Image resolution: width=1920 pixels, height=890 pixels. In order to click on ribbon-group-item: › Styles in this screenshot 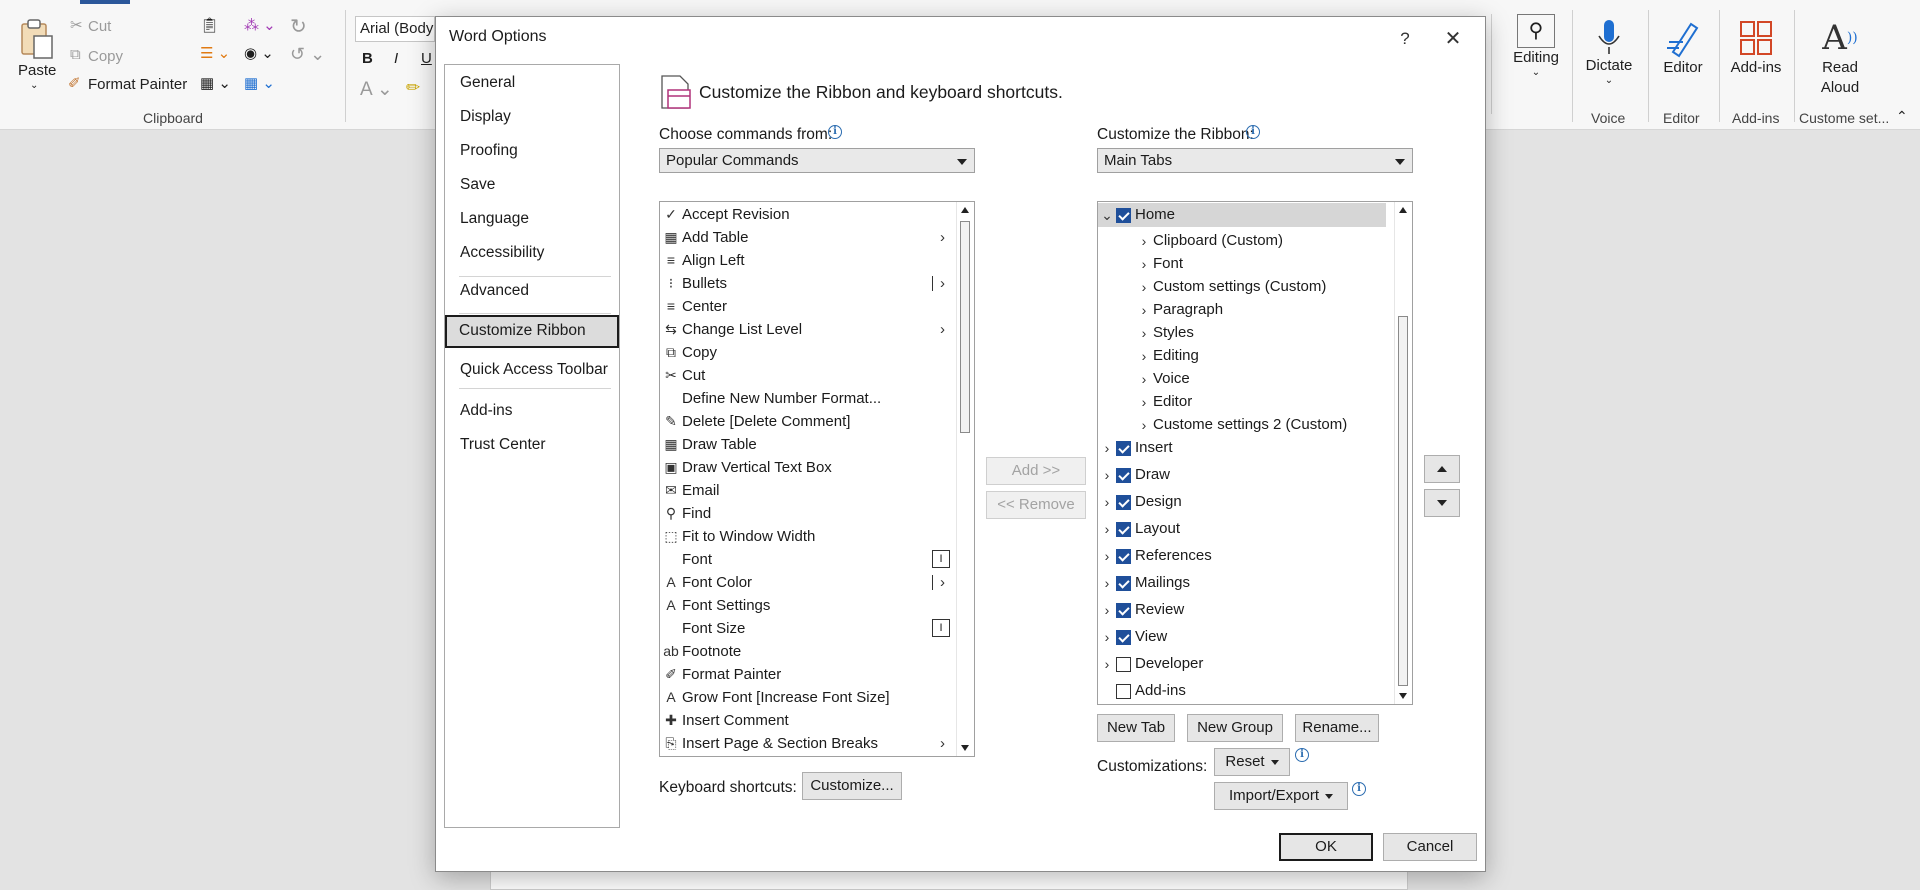, I will do `click(1243, 333)`.